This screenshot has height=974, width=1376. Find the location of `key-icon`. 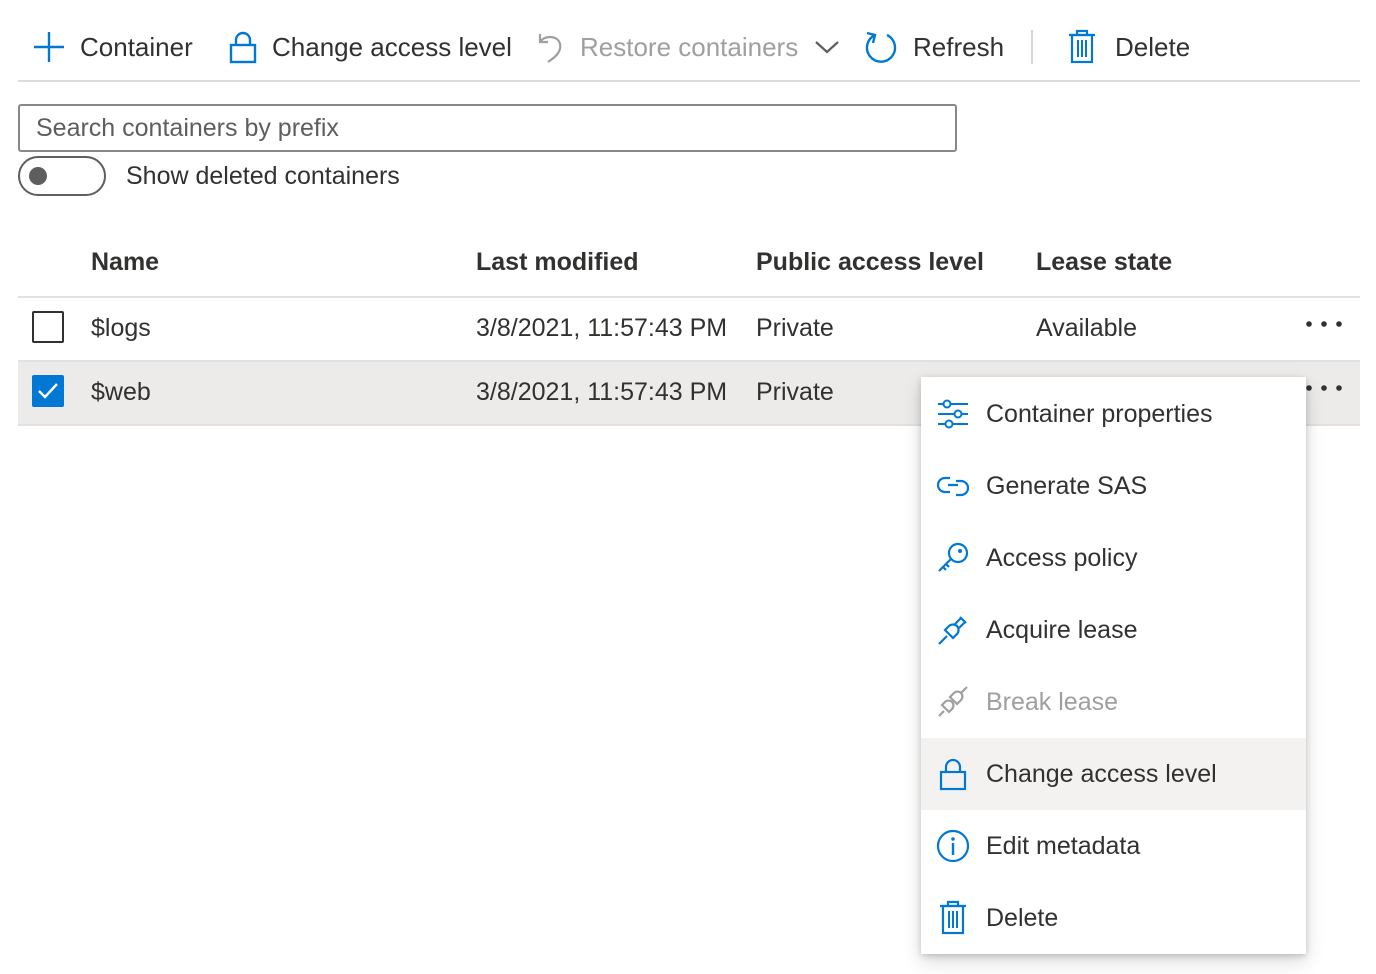

key-icon is located at coordinates (953, 558).